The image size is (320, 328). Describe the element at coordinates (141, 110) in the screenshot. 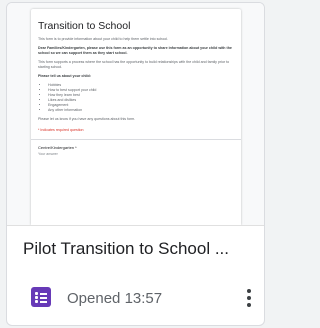

I see `preview-list-item: Any other information` at that location.